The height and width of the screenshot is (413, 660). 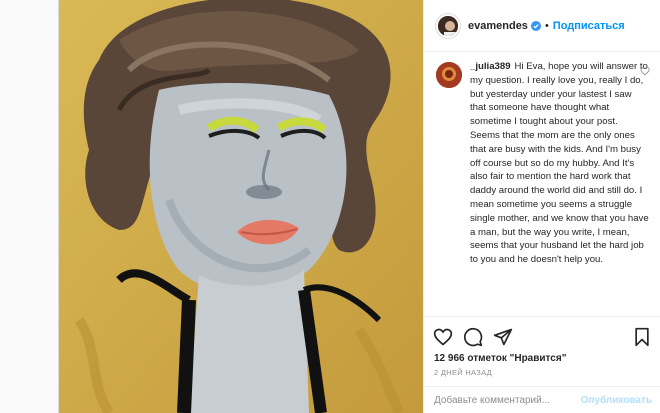 What do you see at coordinates (500, 358) in the screenshot?
I see `likes-count: 12 966 отметок "Нравится"` at bounding box center [500, 358].